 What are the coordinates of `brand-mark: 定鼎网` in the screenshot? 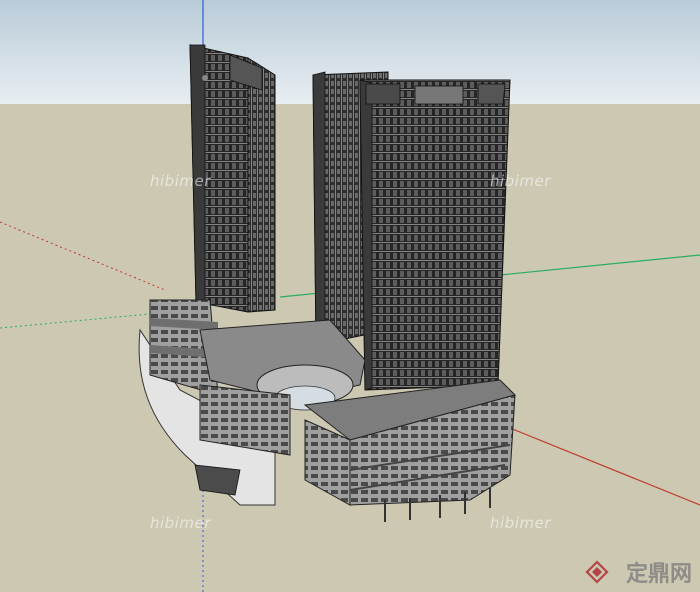 It's located at (659, 572).